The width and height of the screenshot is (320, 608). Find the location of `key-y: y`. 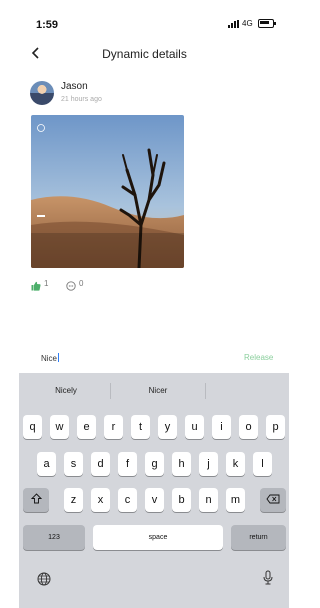

key-y: y is located at coordinates (167, 427).